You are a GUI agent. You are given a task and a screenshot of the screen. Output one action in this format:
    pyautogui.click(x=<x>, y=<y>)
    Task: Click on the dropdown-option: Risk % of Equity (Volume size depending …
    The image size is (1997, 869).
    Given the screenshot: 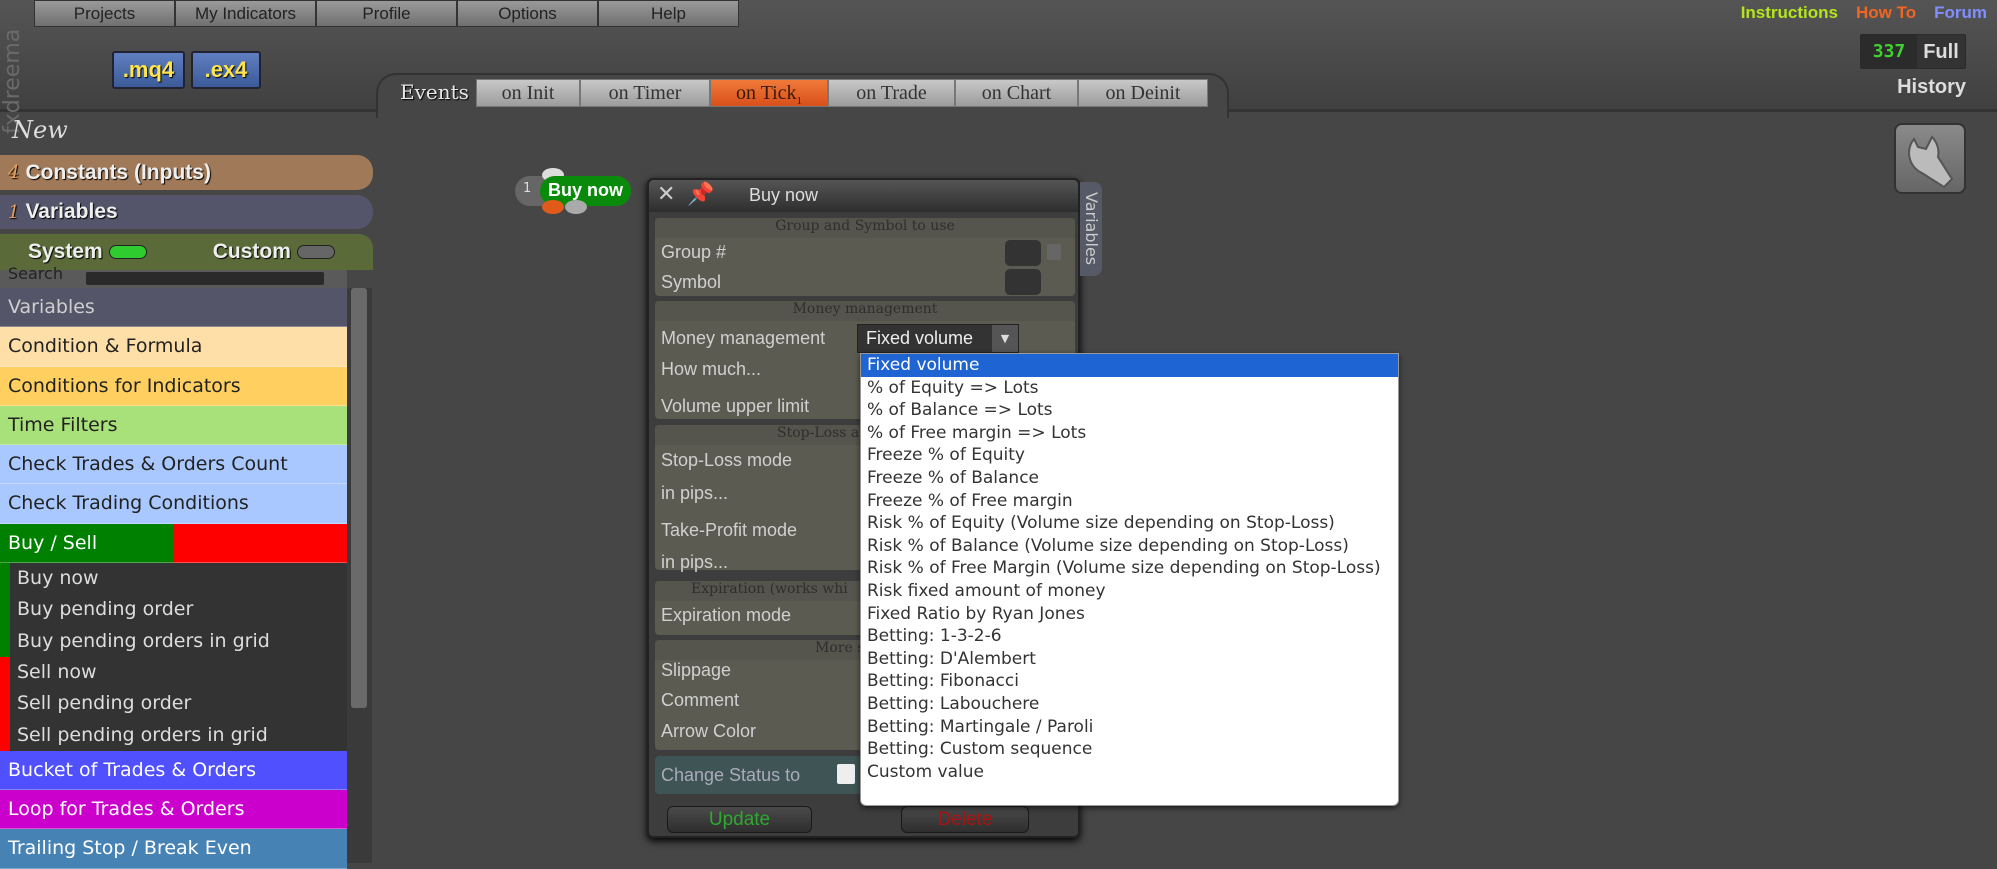 What is the action you would take?
    pyautogui.click(x=1129, y=523)
    